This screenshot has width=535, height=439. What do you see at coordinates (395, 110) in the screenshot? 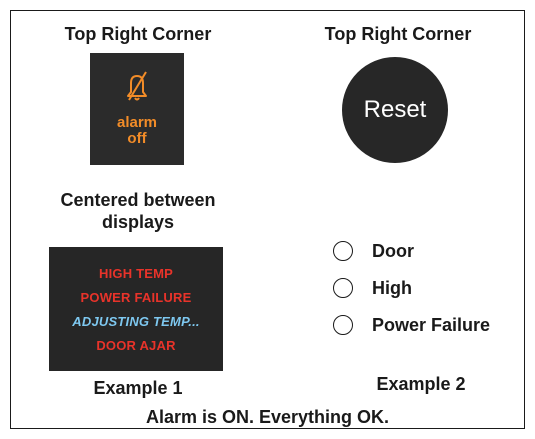
I see `reset-button: Reset` at bounding box center [395, 110].